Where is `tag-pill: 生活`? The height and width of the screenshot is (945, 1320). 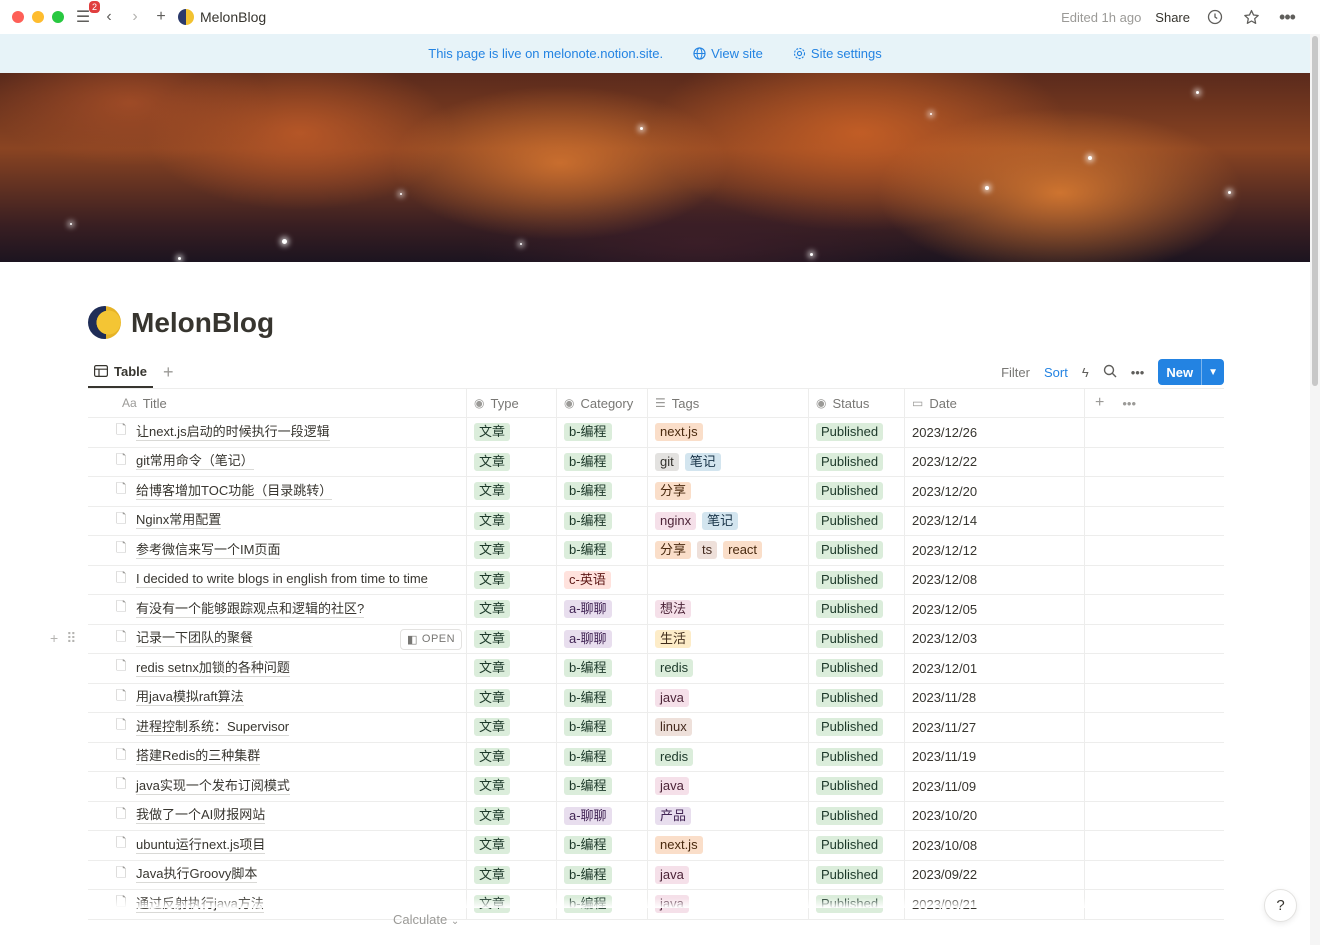 tag-pill: 生活 is located at coordinates (673, 638).